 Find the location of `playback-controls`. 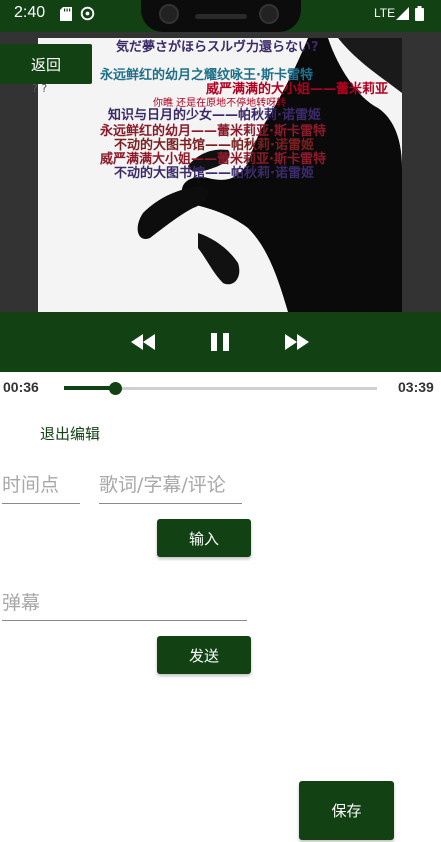

playback-controls is located at coordinates (220, 342).